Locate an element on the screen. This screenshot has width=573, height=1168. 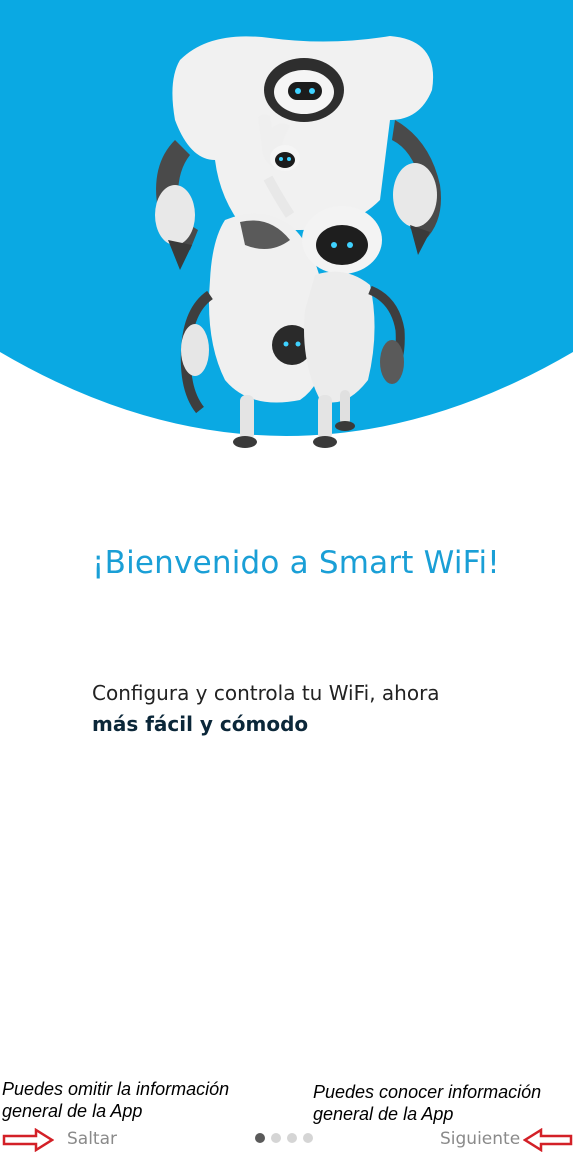
page-indicator is located at coordinates (284, 1138).